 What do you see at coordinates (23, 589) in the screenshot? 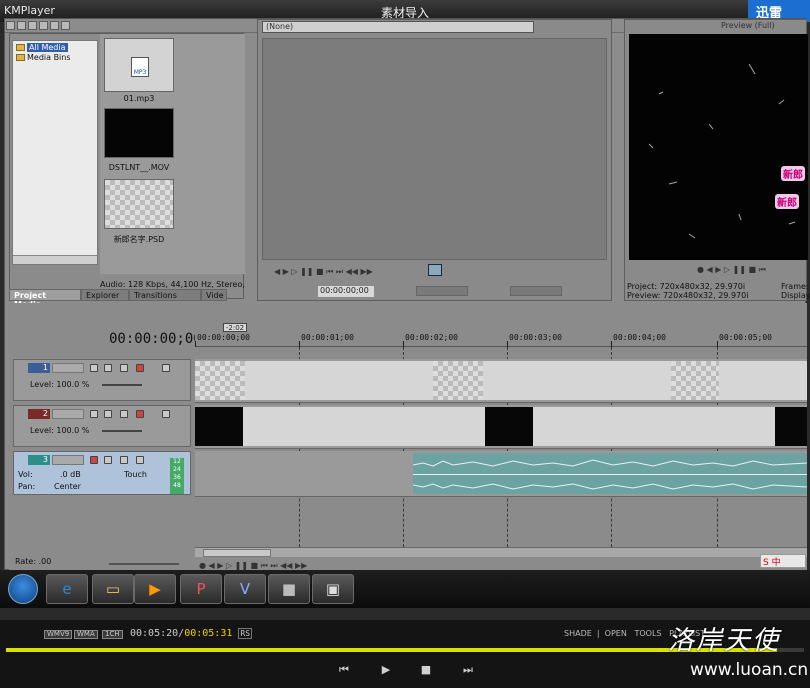
I see `start-button` at bounding box center [23, 589].